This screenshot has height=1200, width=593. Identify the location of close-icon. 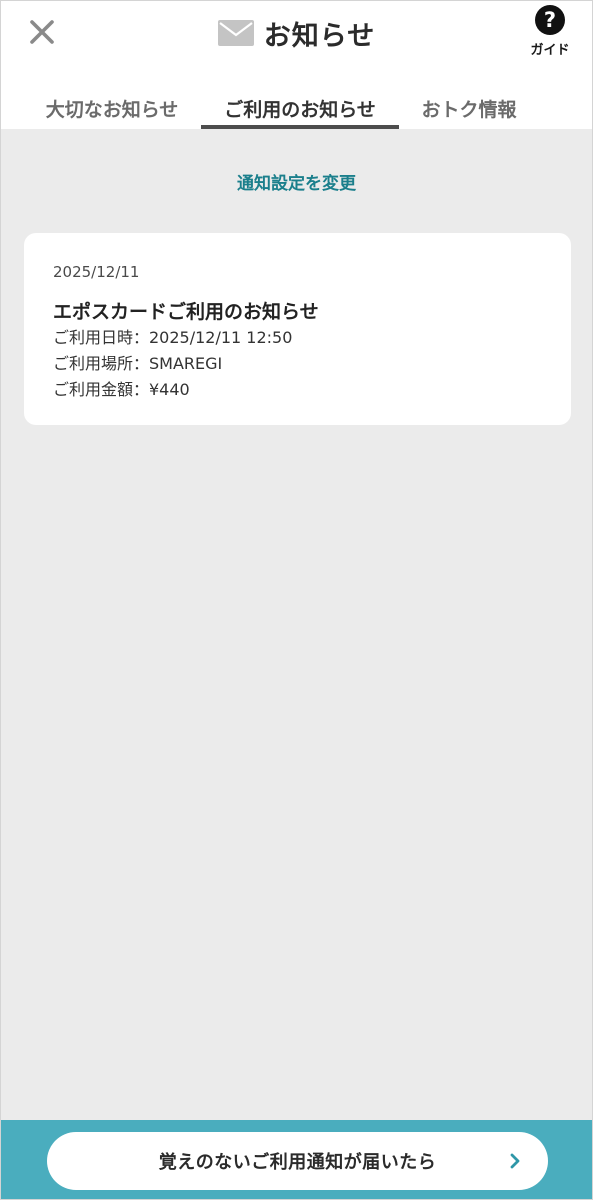
(42, 32).